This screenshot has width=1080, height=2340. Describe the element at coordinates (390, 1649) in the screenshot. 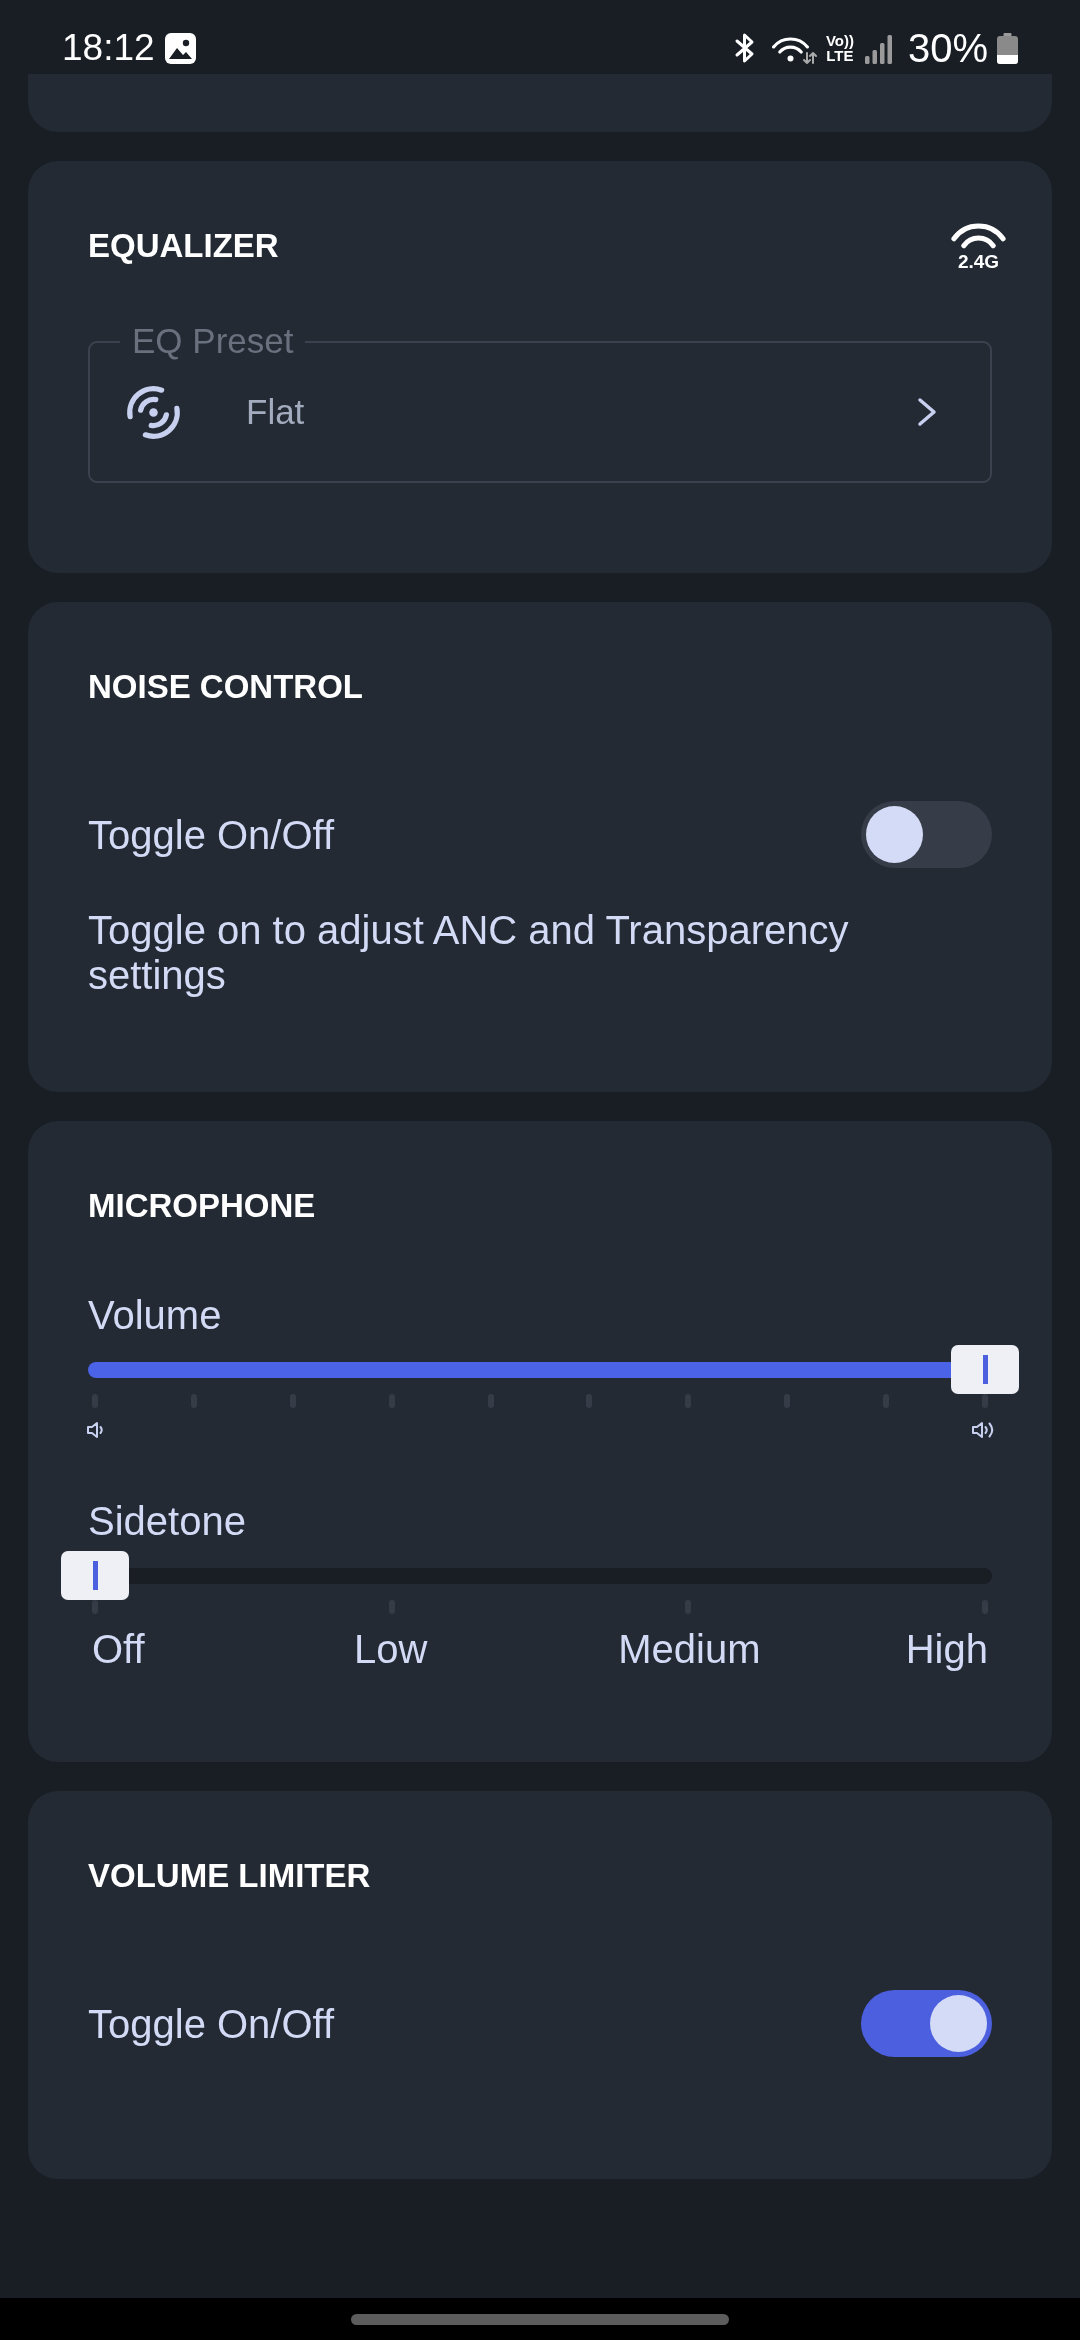

I see `step-label: Low` at that location.